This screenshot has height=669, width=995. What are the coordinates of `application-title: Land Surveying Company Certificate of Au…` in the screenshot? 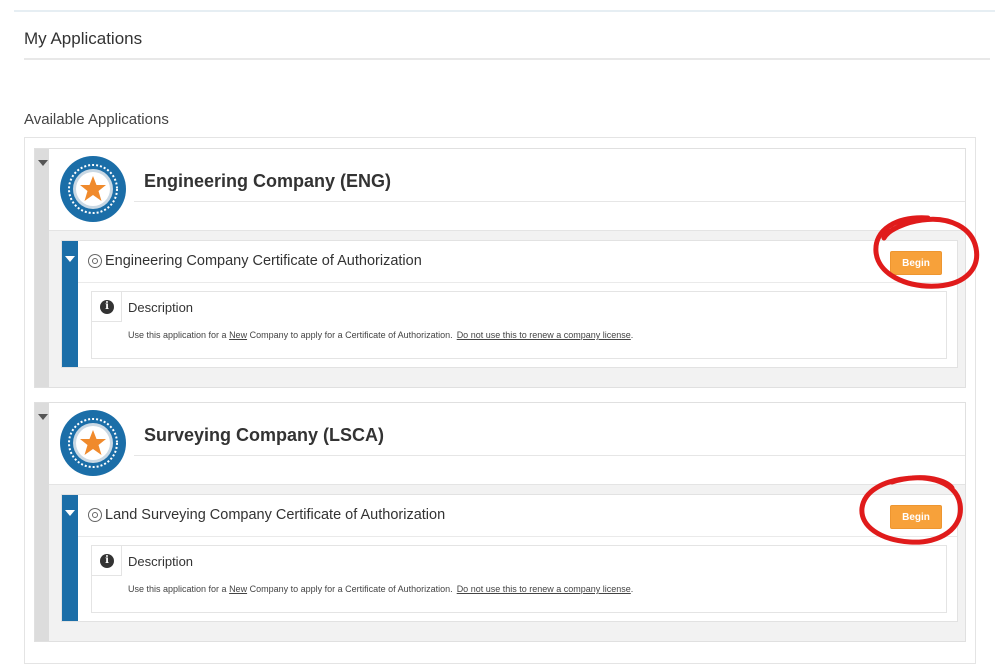 It's located at (275, 515).